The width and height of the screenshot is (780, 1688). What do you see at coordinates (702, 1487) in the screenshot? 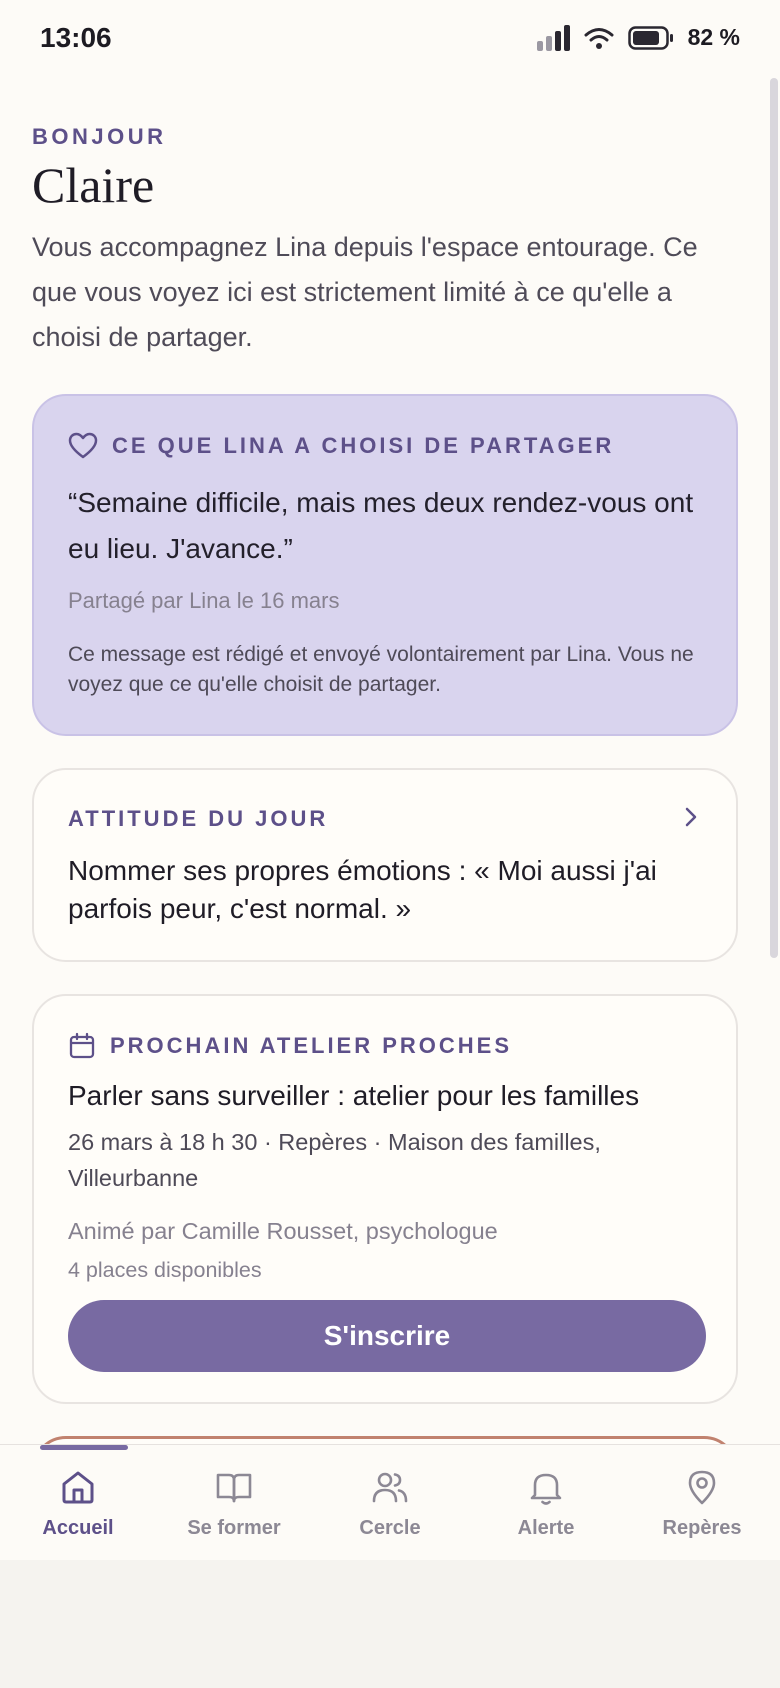
I see `map-pin-icon` at bounding box center [702, 1487].